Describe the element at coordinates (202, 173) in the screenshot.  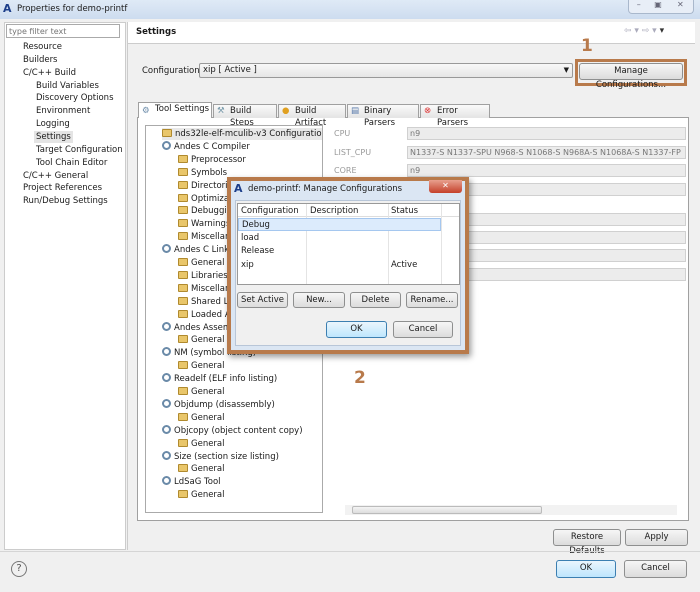
I see `tree-item: Symbols` at that location.